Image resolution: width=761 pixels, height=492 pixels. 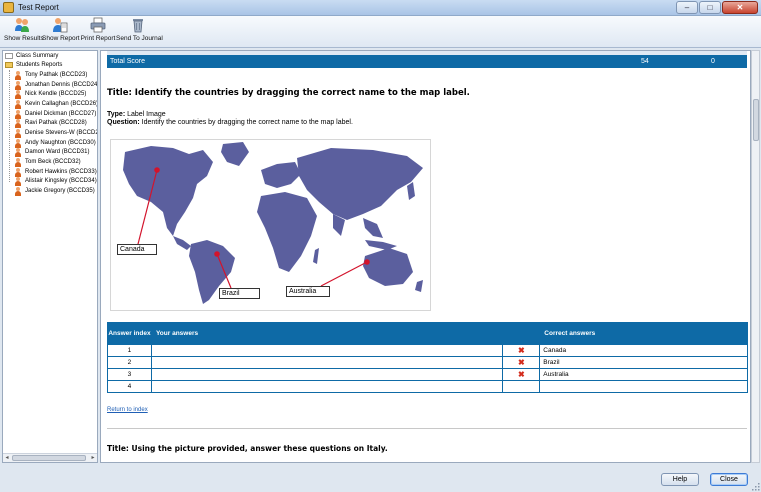 I want to click on minimize-button: –, so click(x=687, y=7).